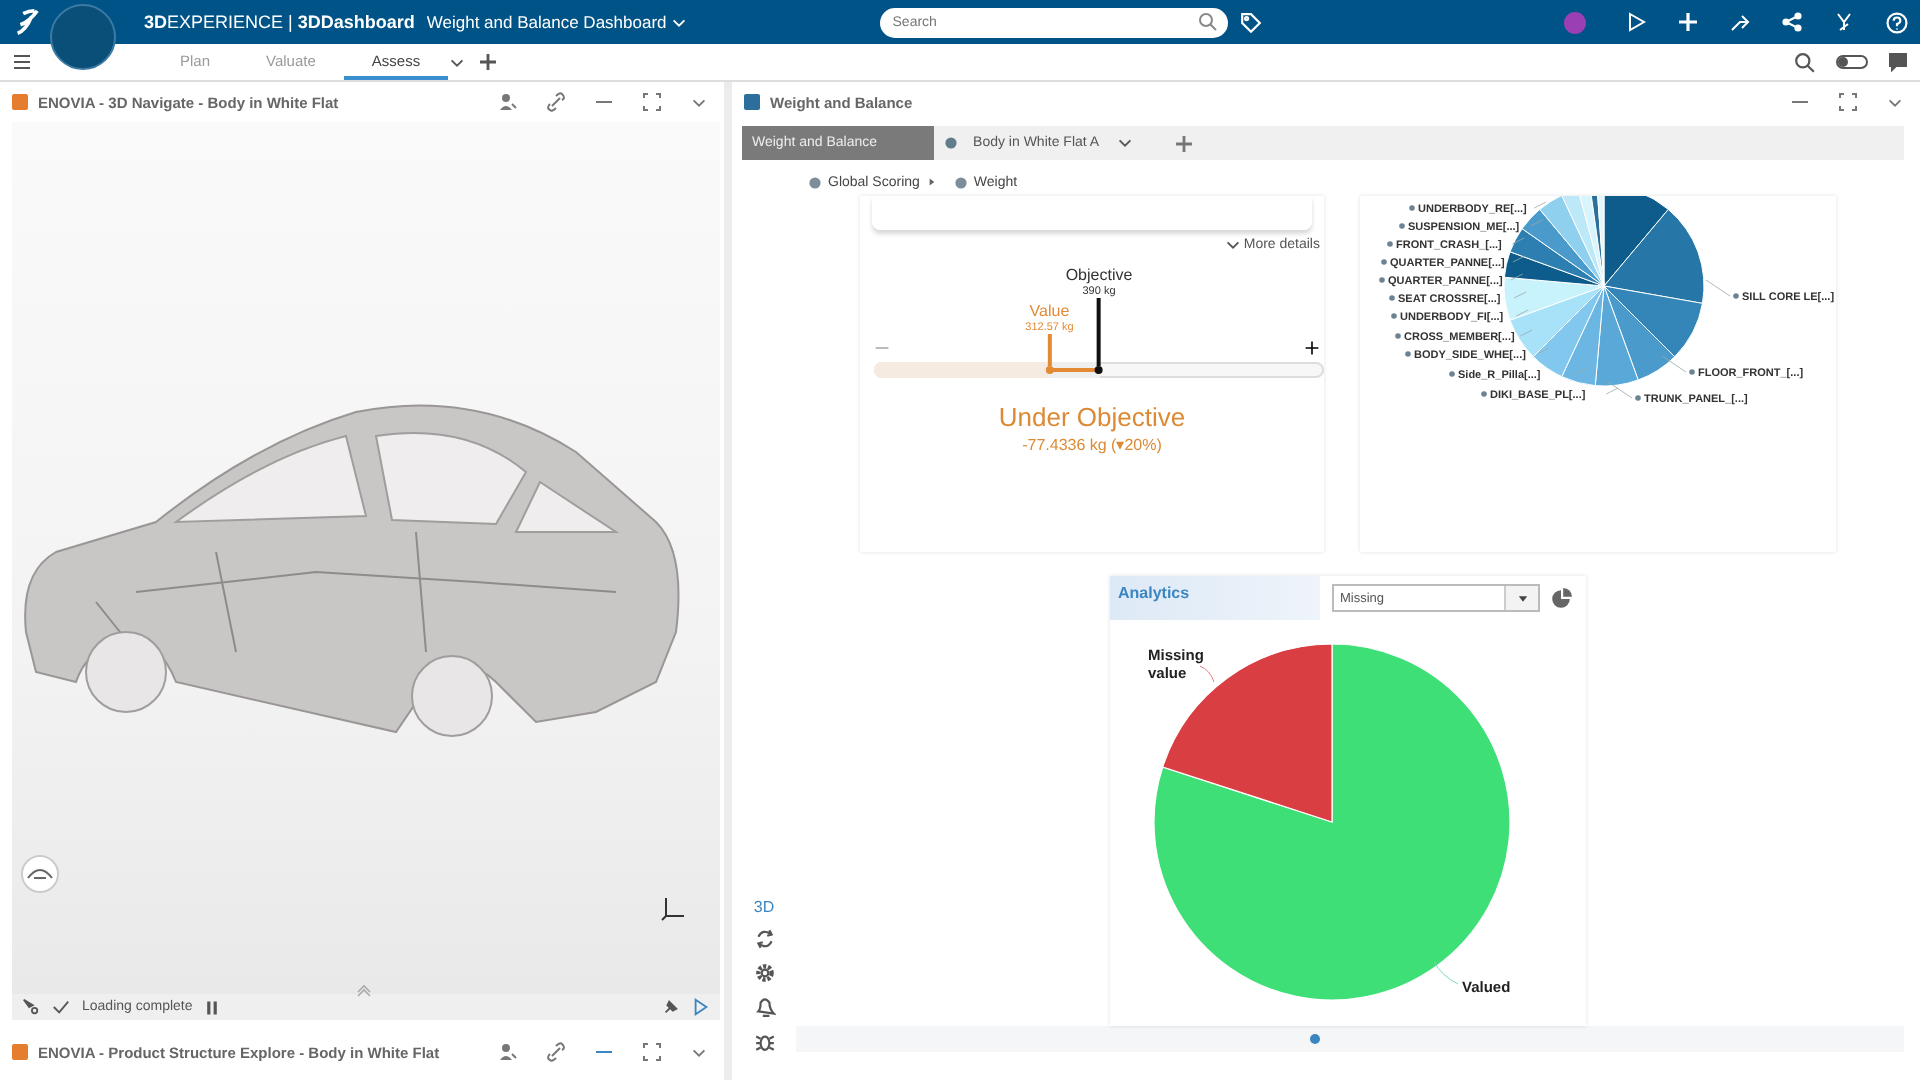 This screenshot has width=1920, height=1080. I want to click on cursor-icon, so click(31, 1007).